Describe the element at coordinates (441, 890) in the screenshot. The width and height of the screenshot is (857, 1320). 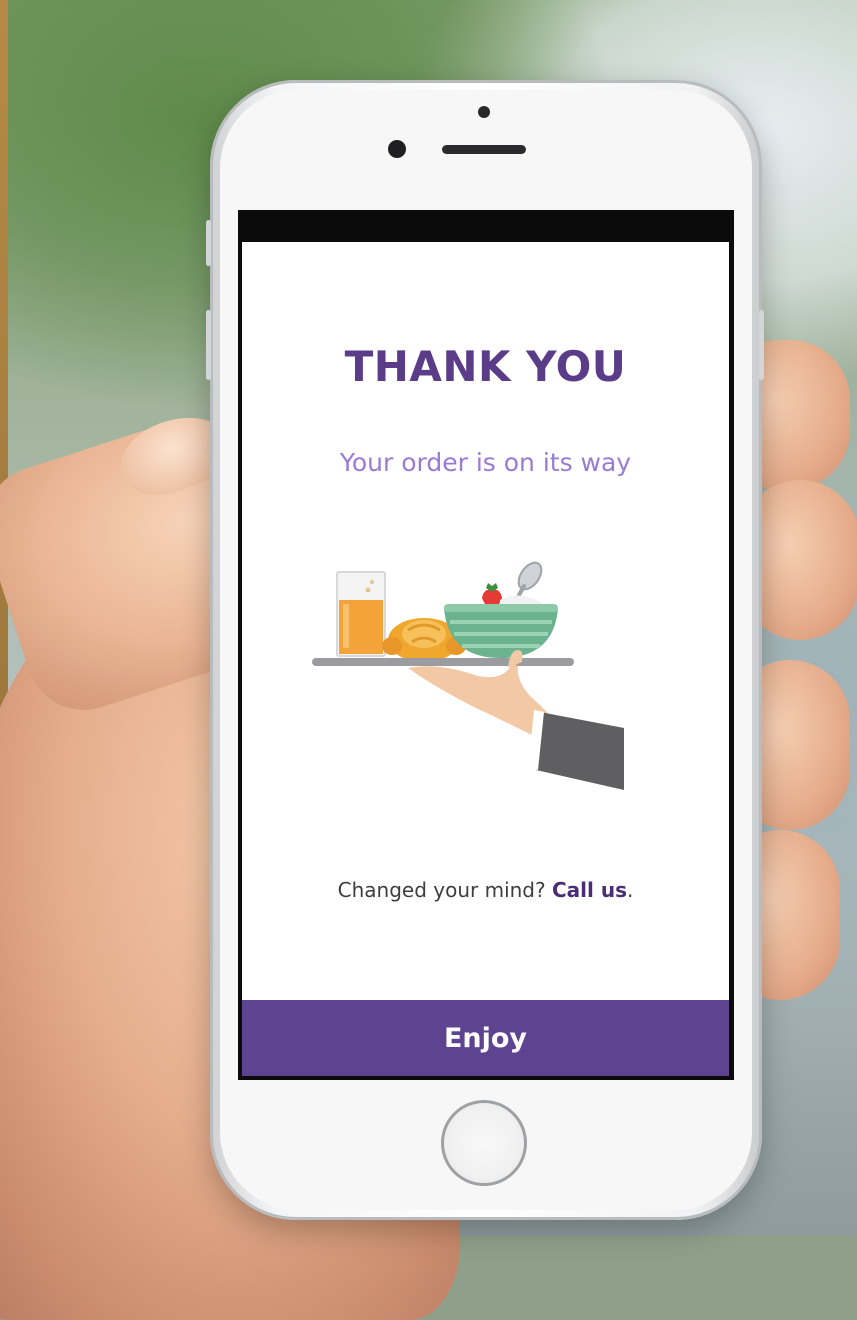
I see `change-prompt-text: Changed your mind?` at that location.